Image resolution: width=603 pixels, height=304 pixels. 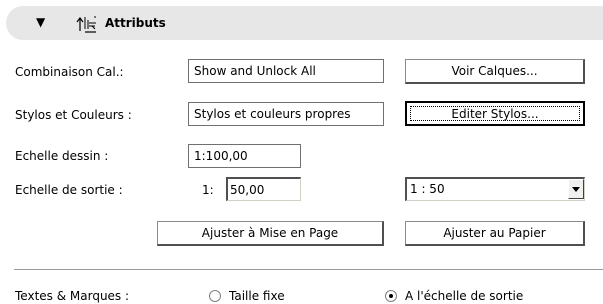 I want to click on dropdown-arrow-icon, so click(x=576, y=189).